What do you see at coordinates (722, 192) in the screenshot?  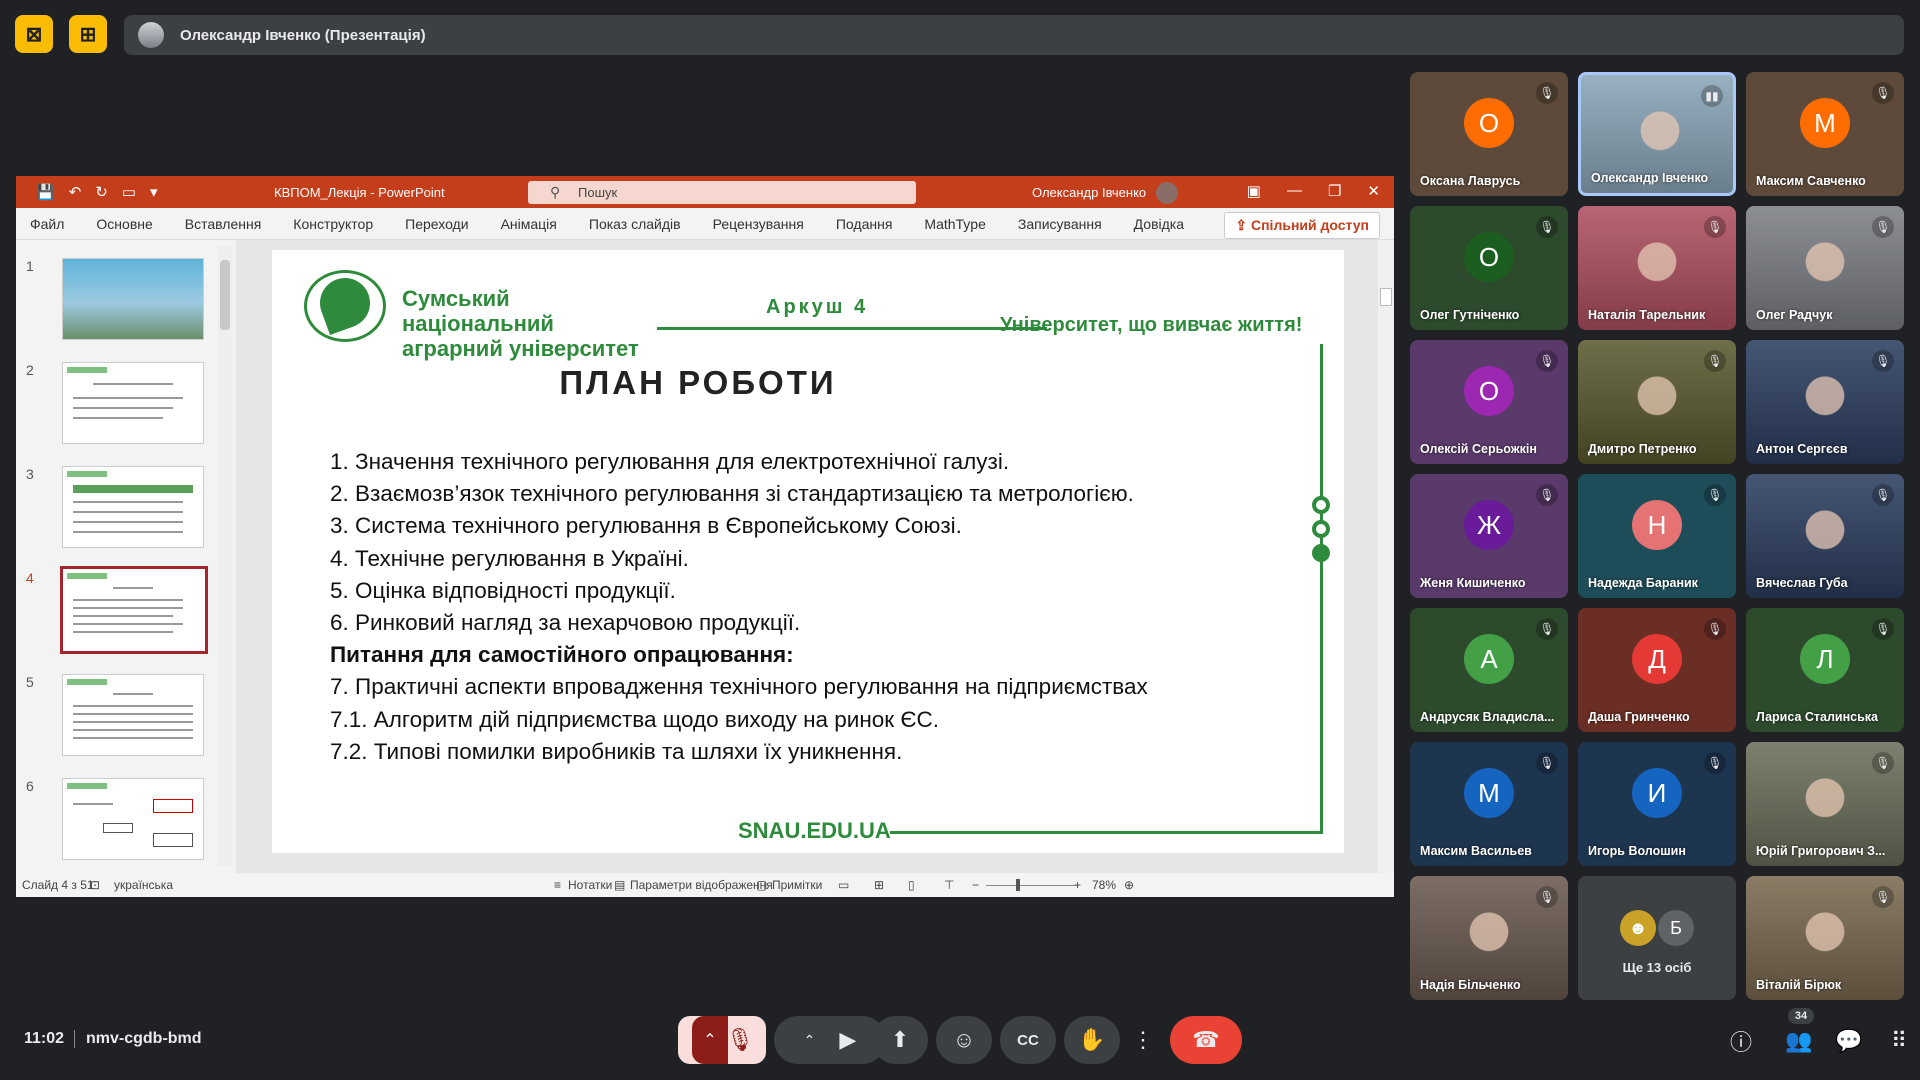 I see `ppt-search-box: ⚲ Пошук` at bounding box center [722, 192].